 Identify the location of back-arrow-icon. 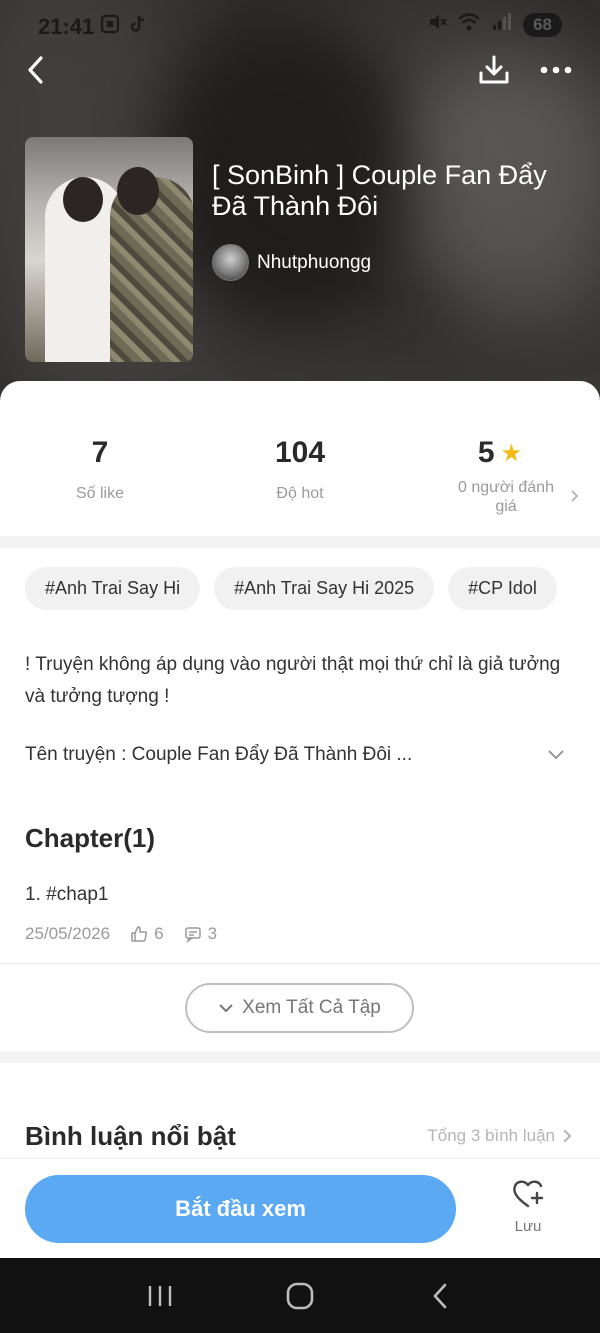
(440, 1295).